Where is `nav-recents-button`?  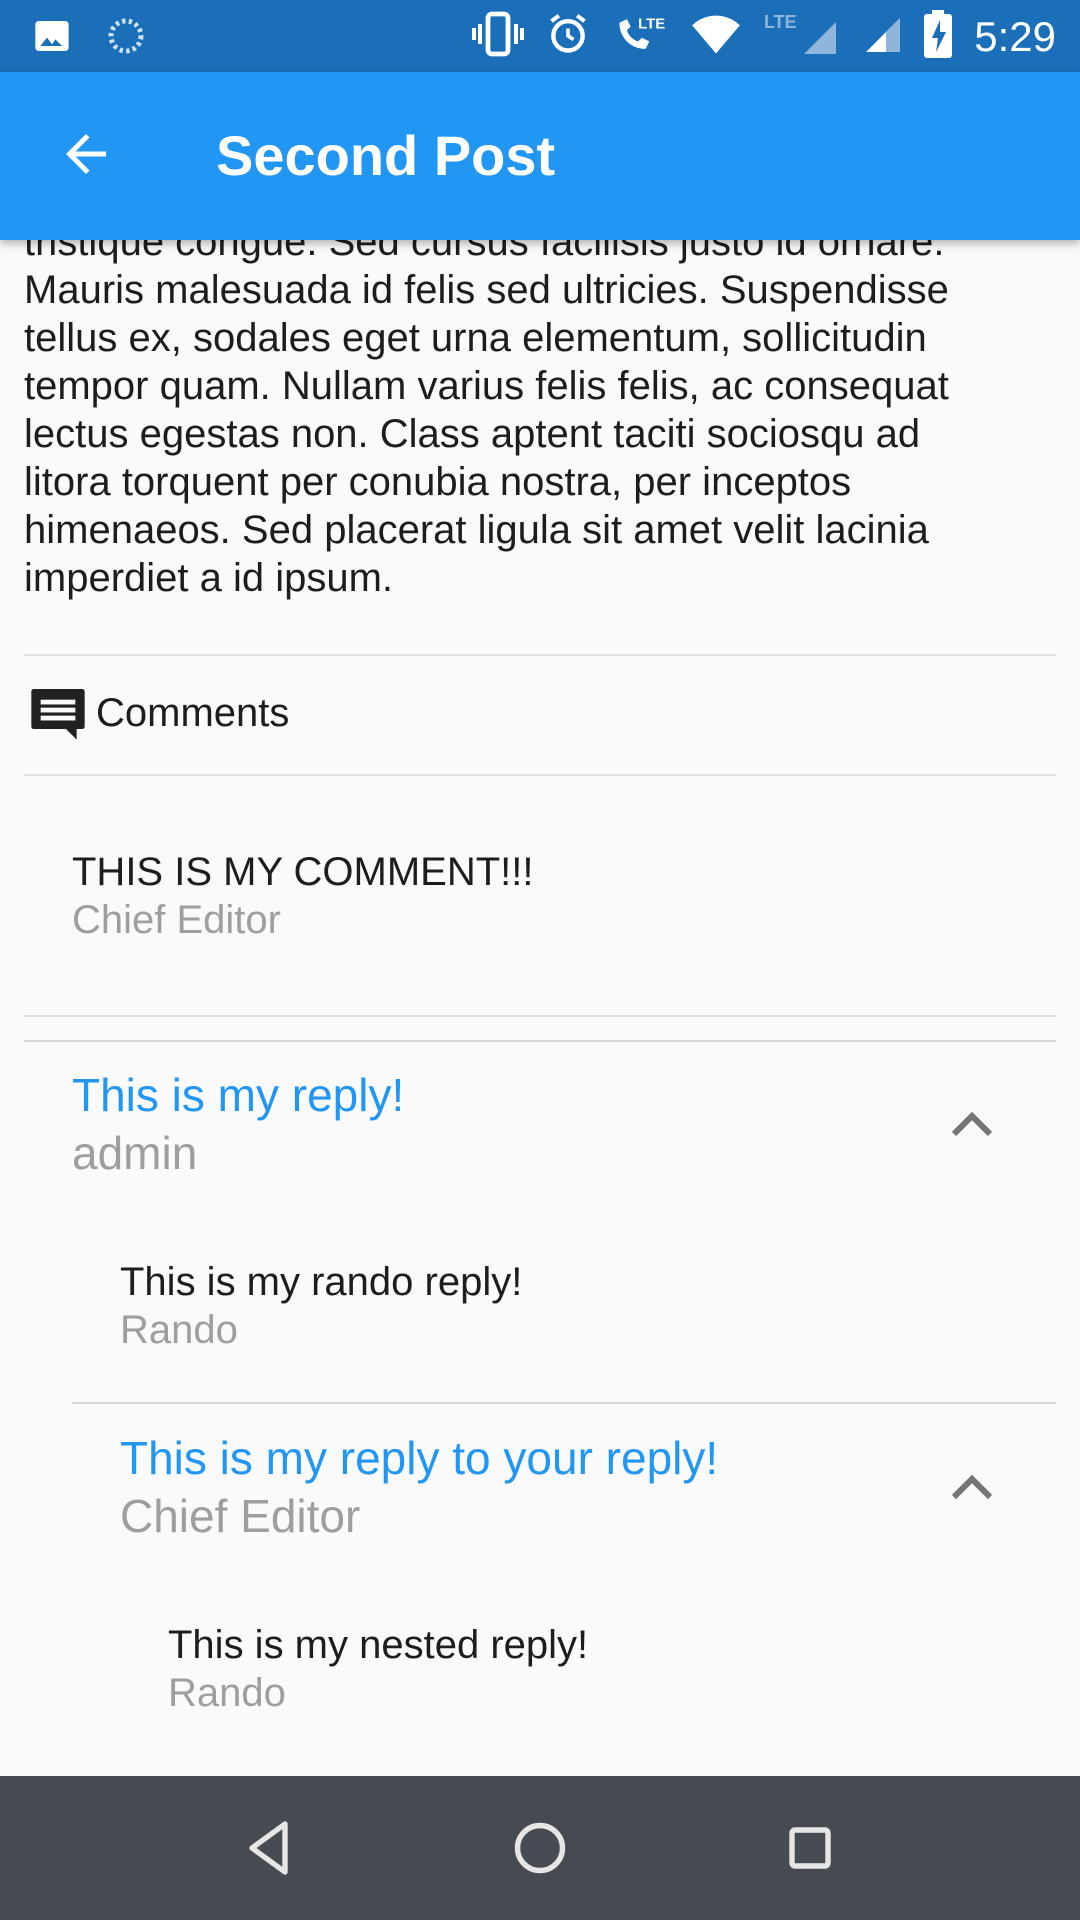
nav-recents-button is located at coordinates (810, 1848).